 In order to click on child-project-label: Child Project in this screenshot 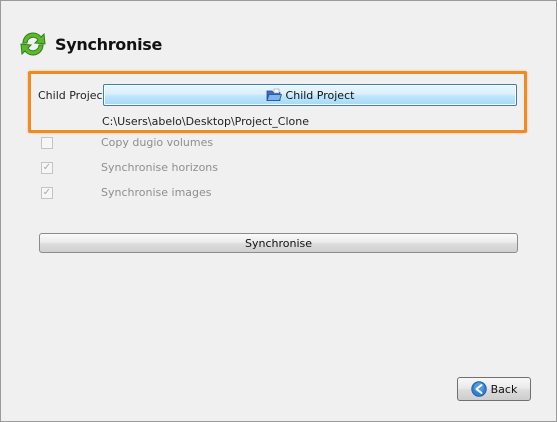, I will do `click(72, 95)`.